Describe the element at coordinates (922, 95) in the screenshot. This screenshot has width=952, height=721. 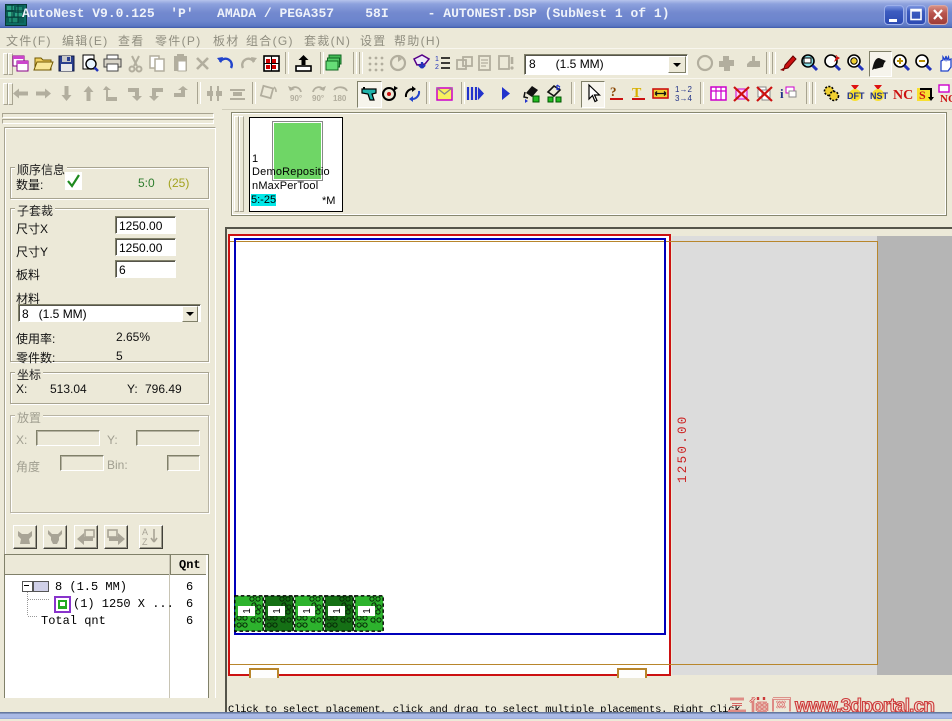
I see `svg-text: S` at that location.